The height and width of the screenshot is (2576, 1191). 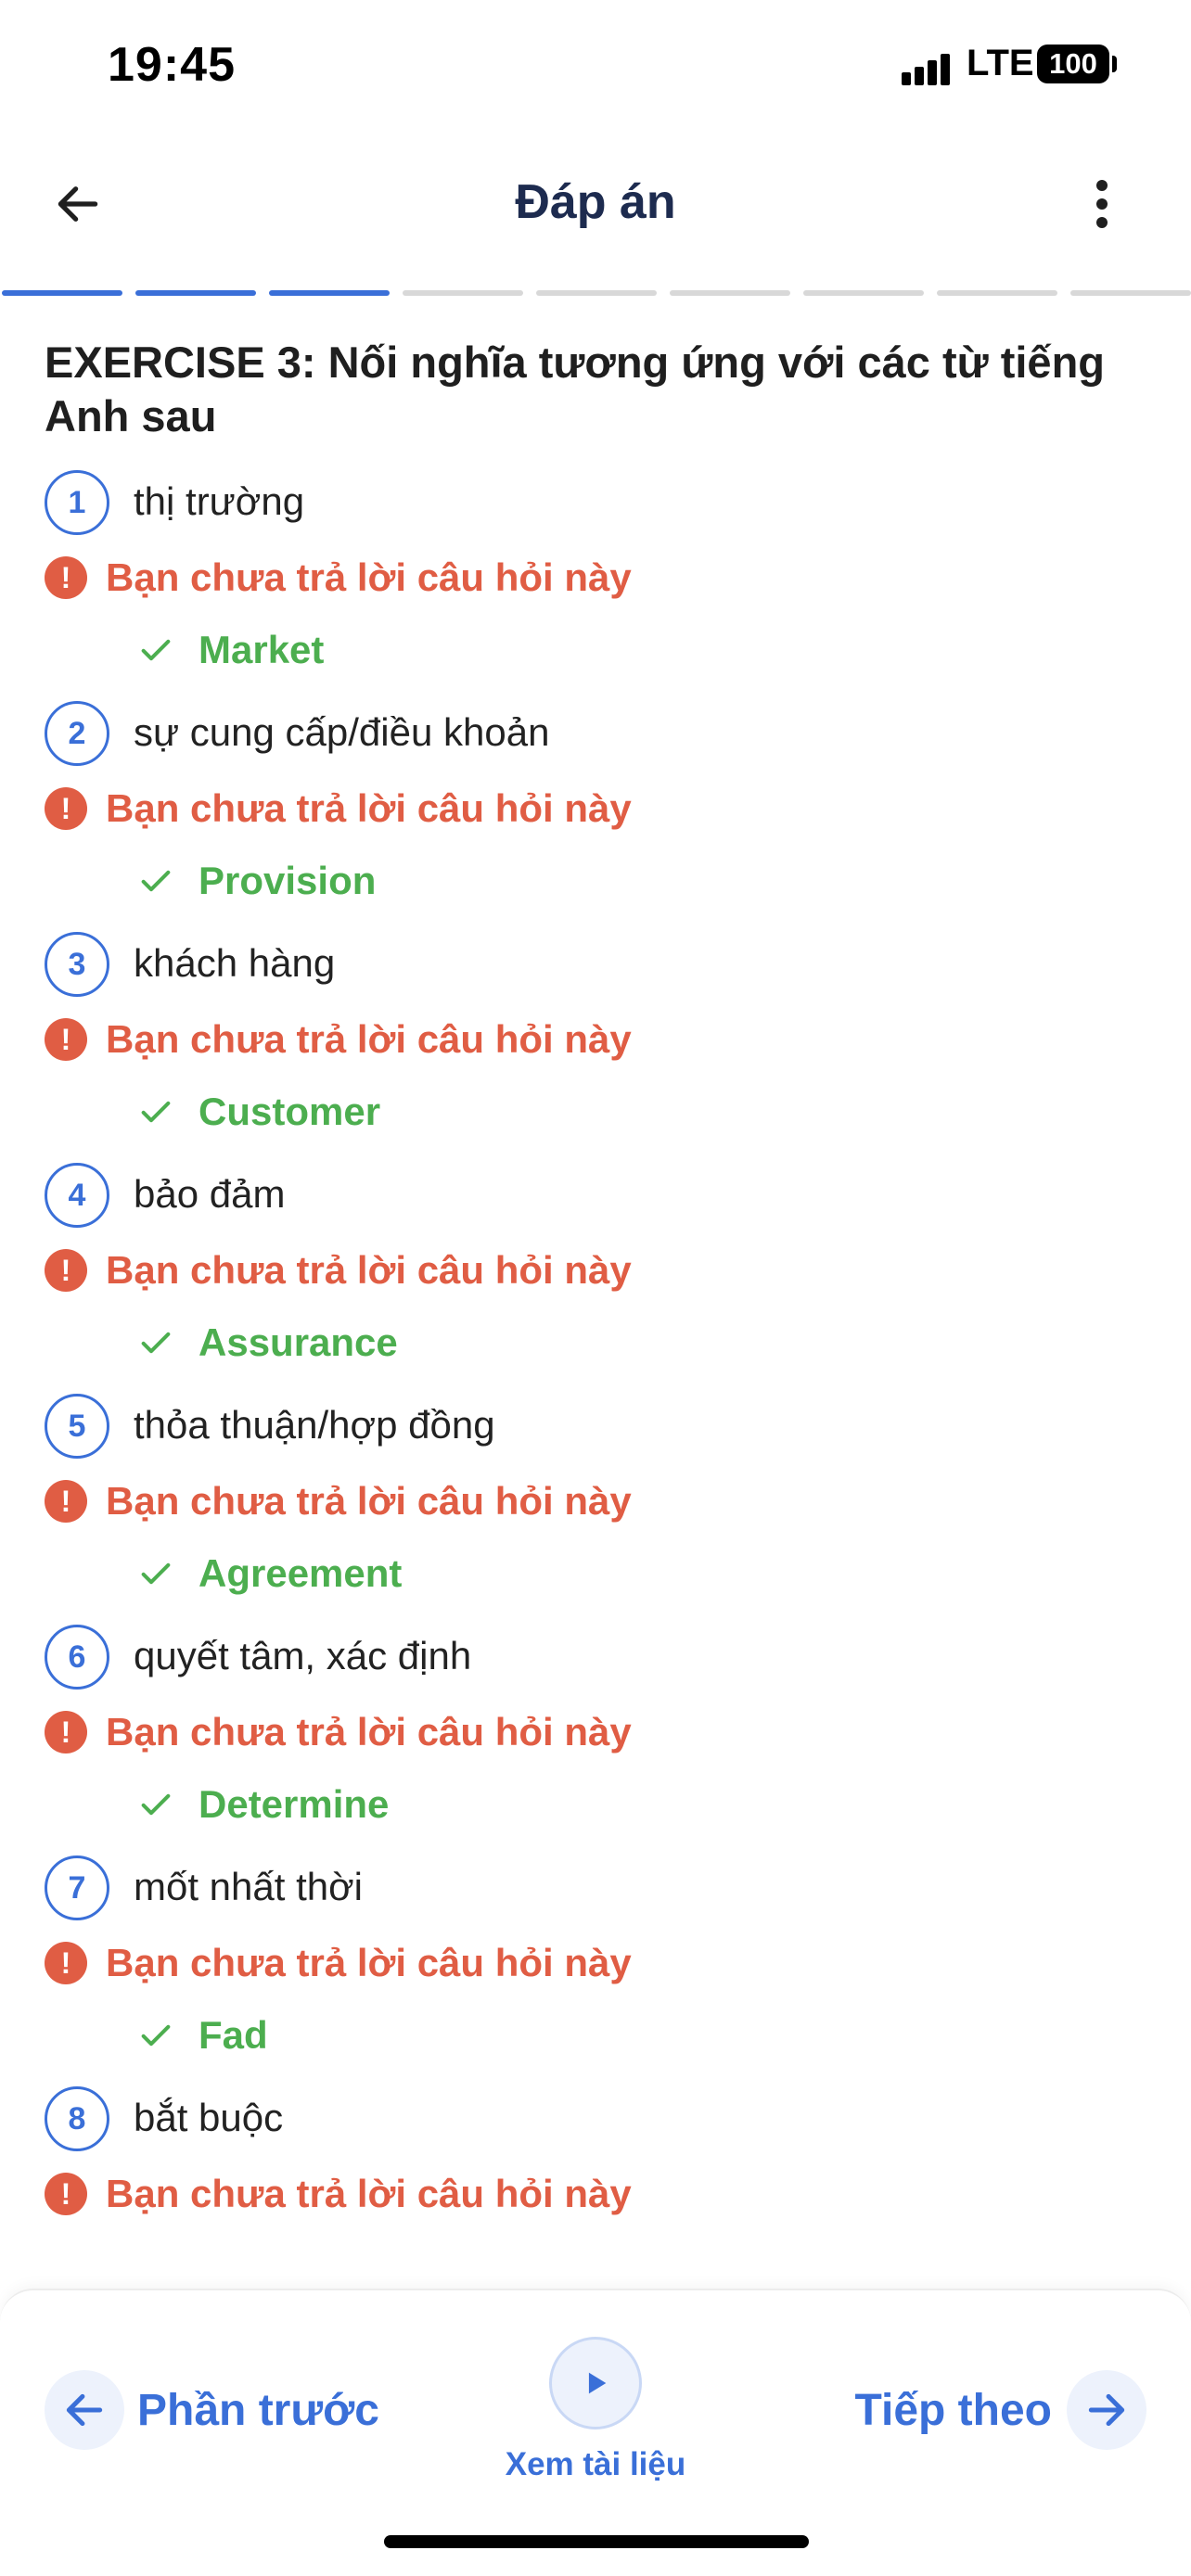 What do you see at coordinates (172, 65) in the screenshot?
I see `status-time: 19:45` at bounding box center [172, 65].